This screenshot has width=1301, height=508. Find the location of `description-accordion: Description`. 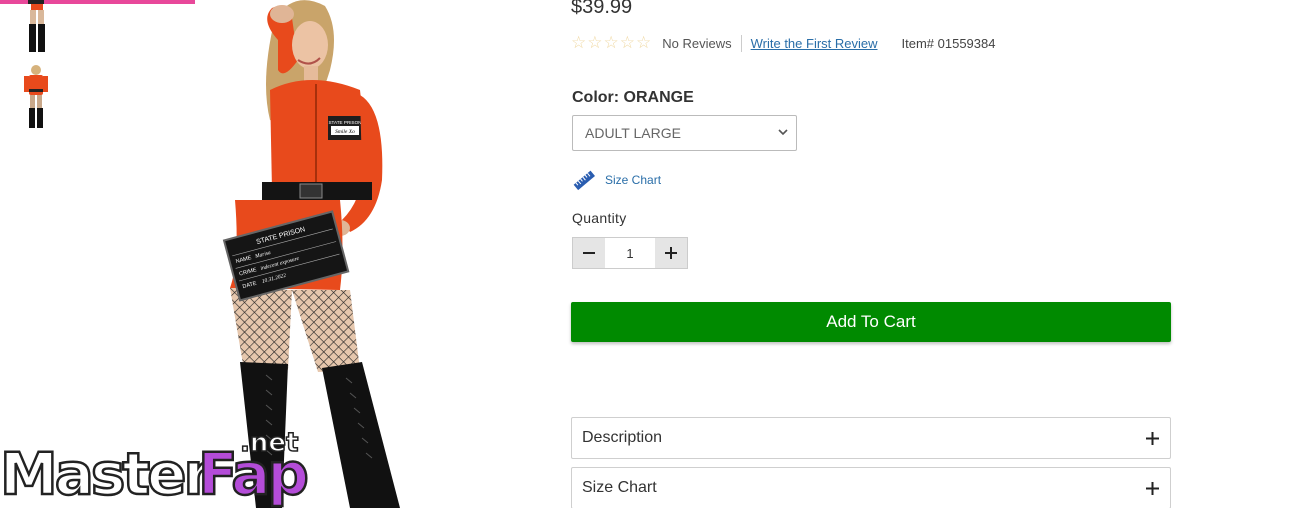

description-accordion: Description is located at coordinates (871, 438).